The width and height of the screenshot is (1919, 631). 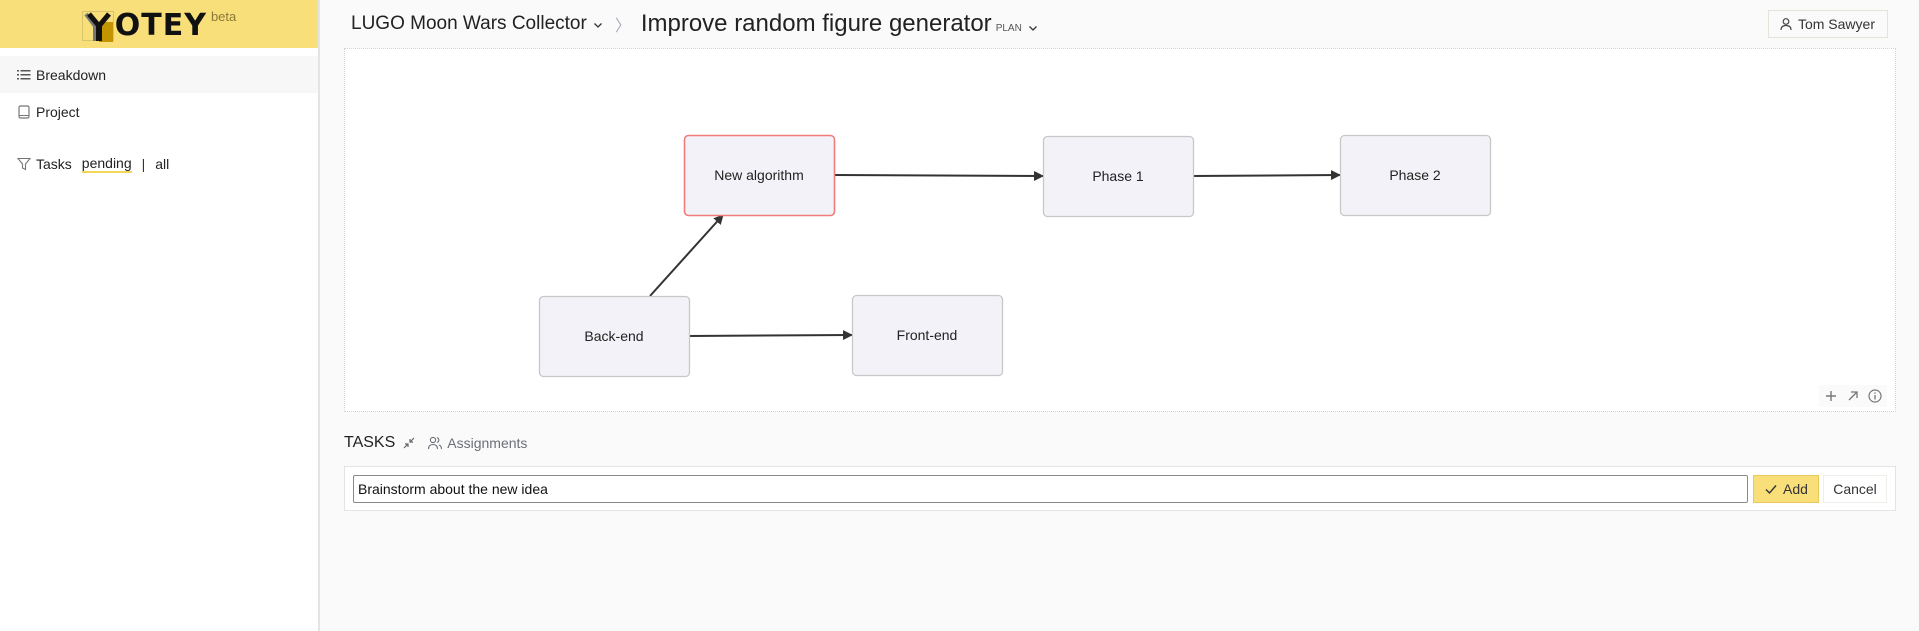 What do you see at coordinates (1831, 396) in the screenshot?
I see `plus-icon` at bounding box center [1831, 396].